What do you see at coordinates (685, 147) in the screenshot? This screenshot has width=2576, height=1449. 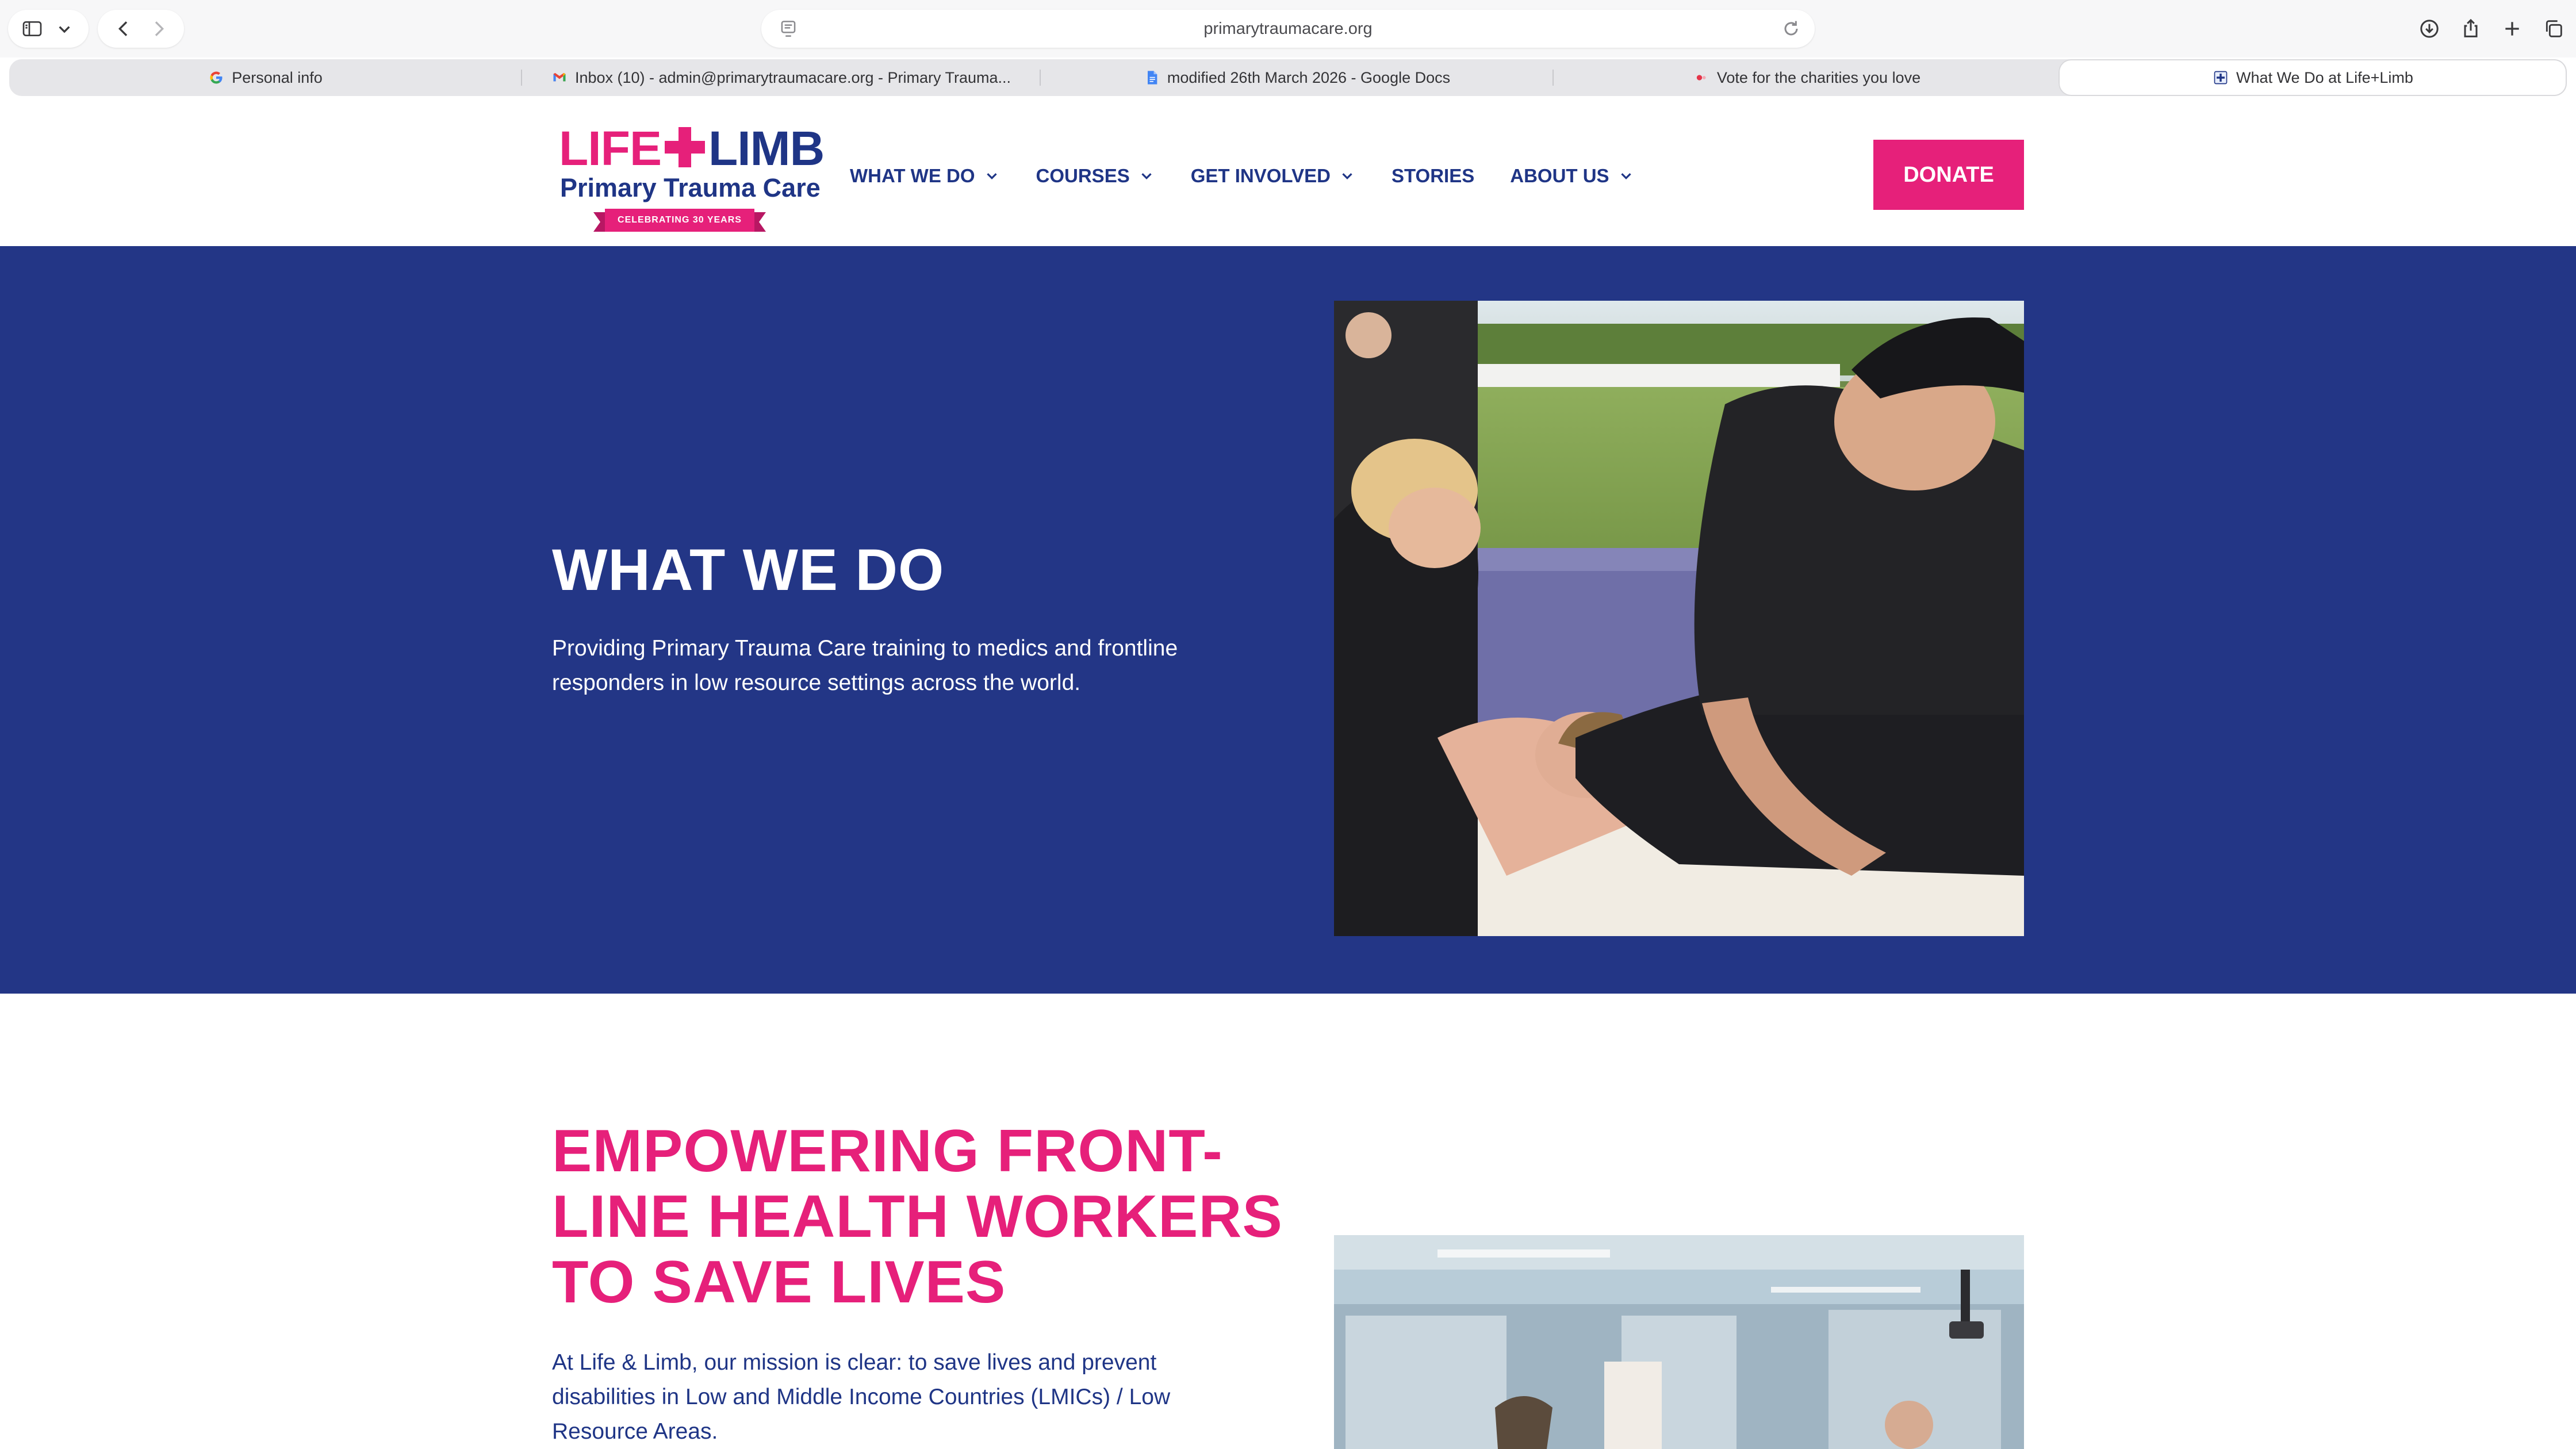 I see `logo-cross-icon` at bounding box center [685, 147].